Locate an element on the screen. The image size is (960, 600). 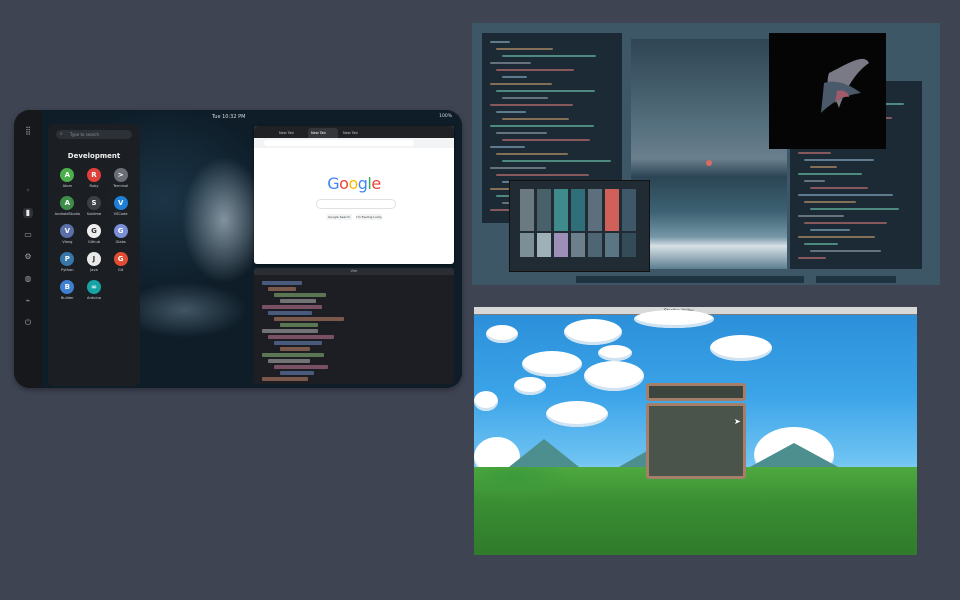
app-java: J Java is located at coordinates (94, 262).